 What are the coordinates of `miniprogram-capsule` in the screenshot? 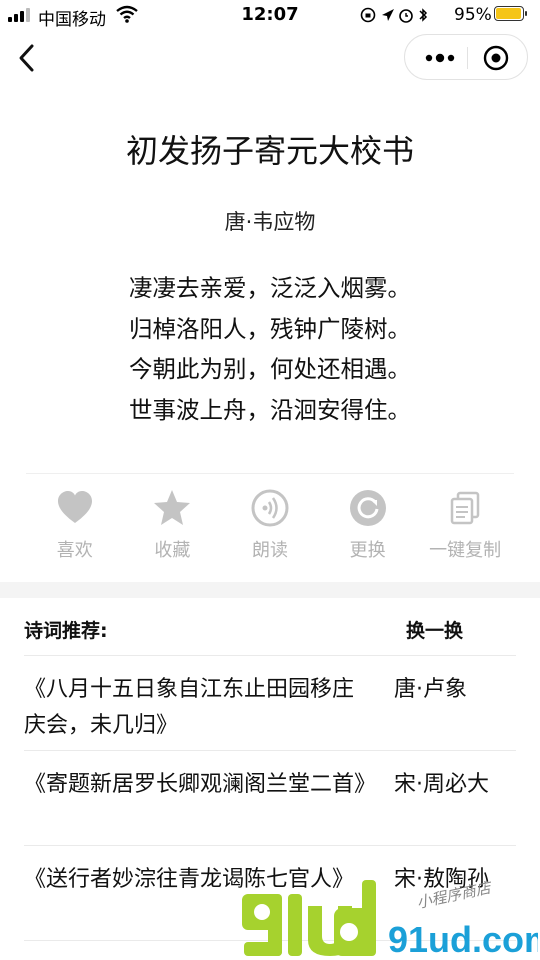 It's located at (466, 57).